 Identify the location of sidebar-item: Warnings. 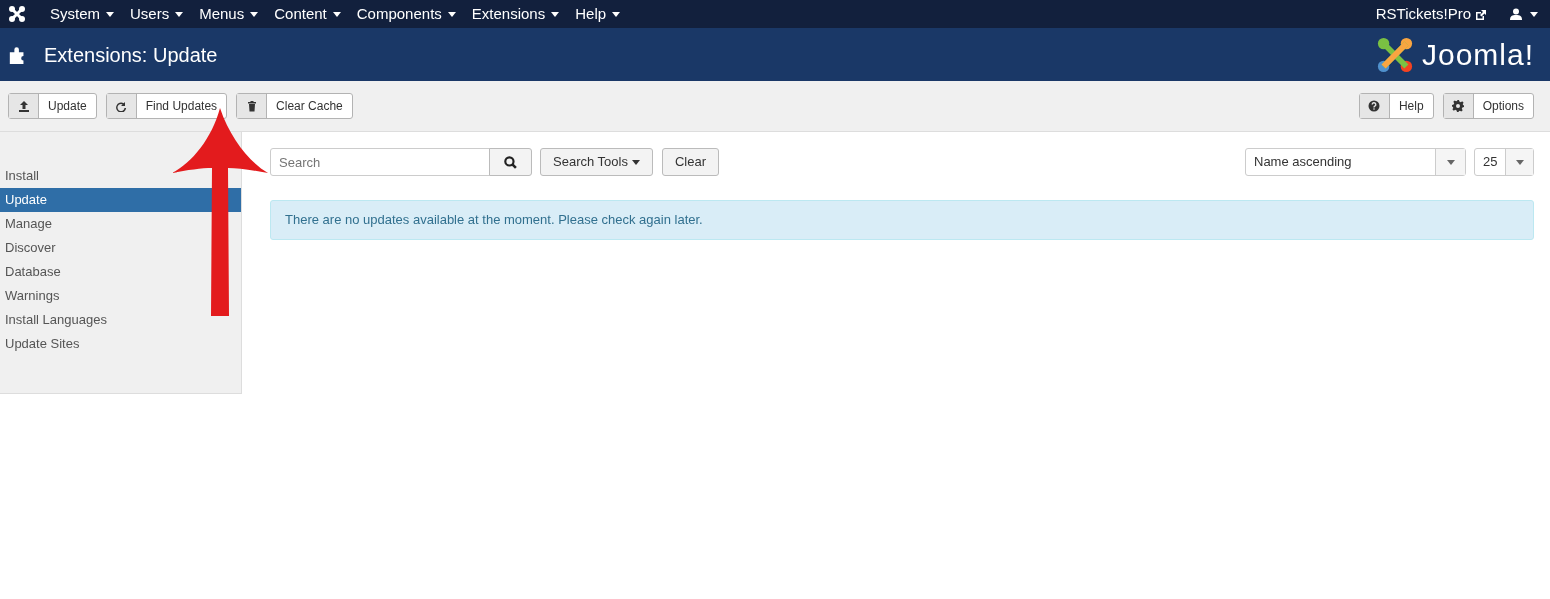
(120, 296).